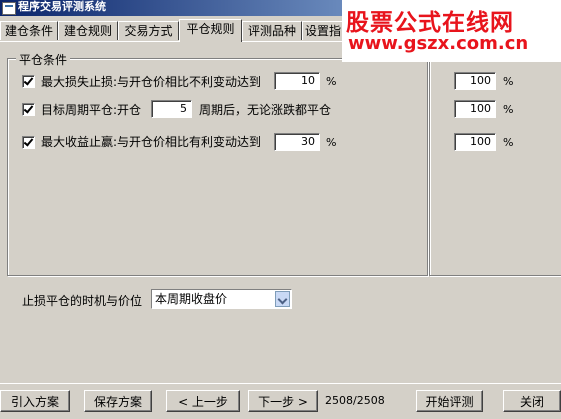 The image size is (561, 419). What do you see at coordinates (210, 30) in the screenshot?
I see `tab-close-rules: 平仓规则` at bounding box center [210, 30].